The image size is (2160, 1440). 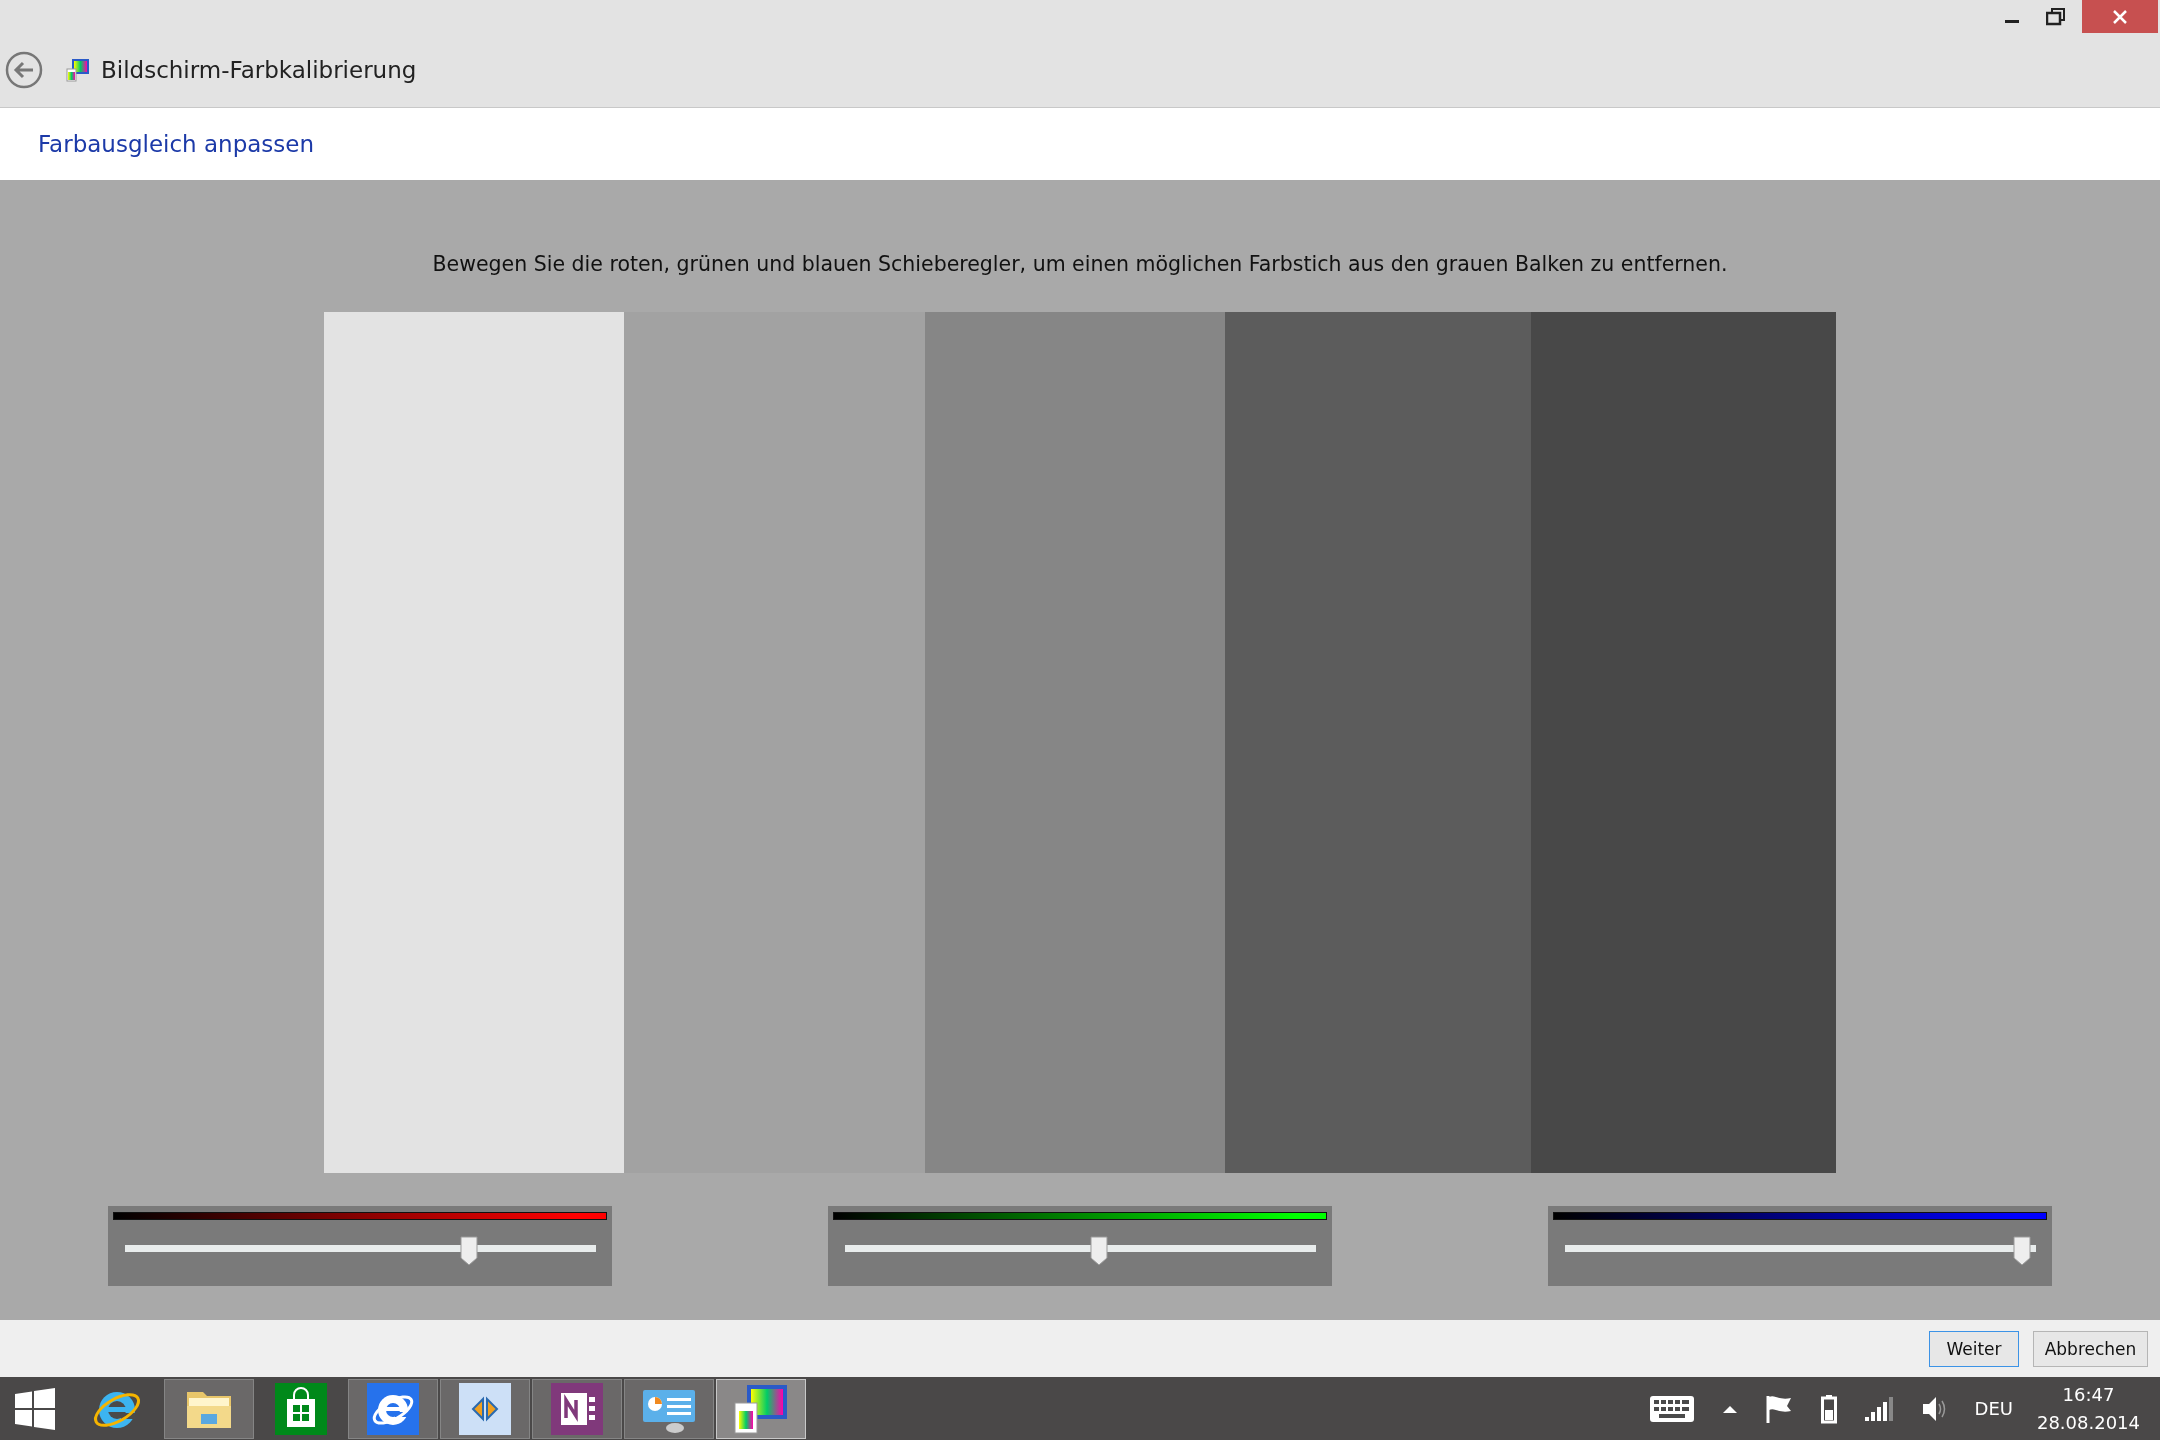 I want to click on instruction-text: Bewegen Sie die roten, grünen und blauen Schieberegler, um einen möglichen Farbstich aus den grauen Balken zu entfernen., so click(x=1080, y=264).